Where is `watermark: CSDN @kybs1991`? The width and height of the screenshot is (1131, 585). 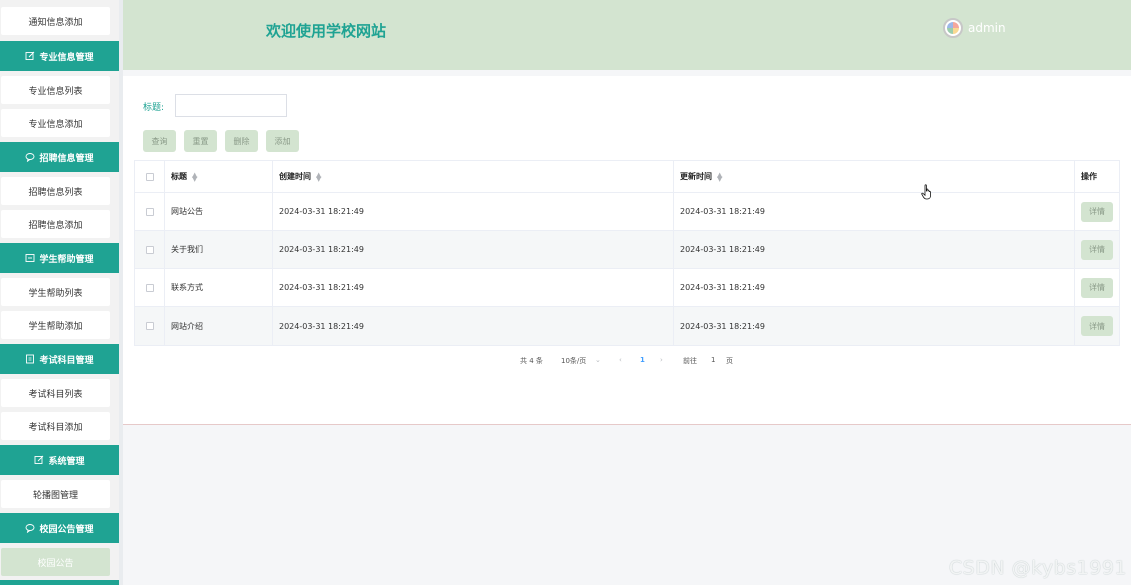
watermark: CSDN @kybs1991 is located at coordinates (1037, 568).